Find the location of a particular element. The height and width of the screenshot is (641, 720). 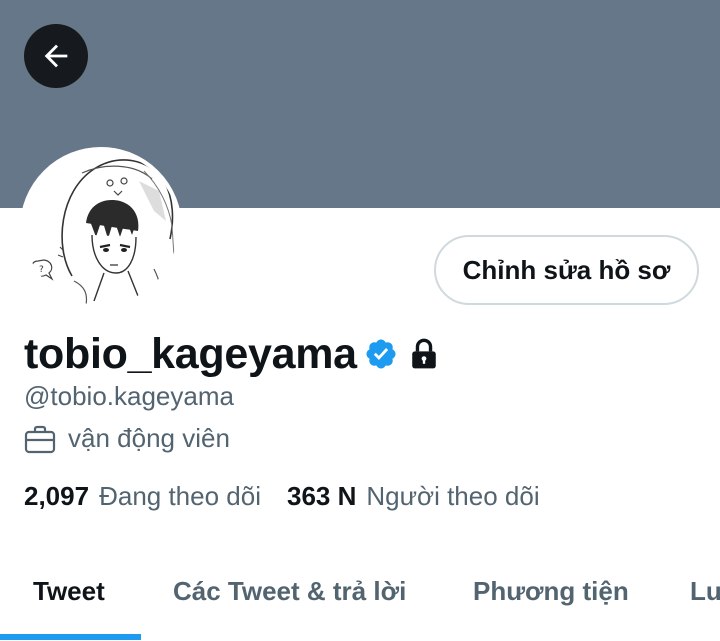

back-button is located at coordinates (56, 56).